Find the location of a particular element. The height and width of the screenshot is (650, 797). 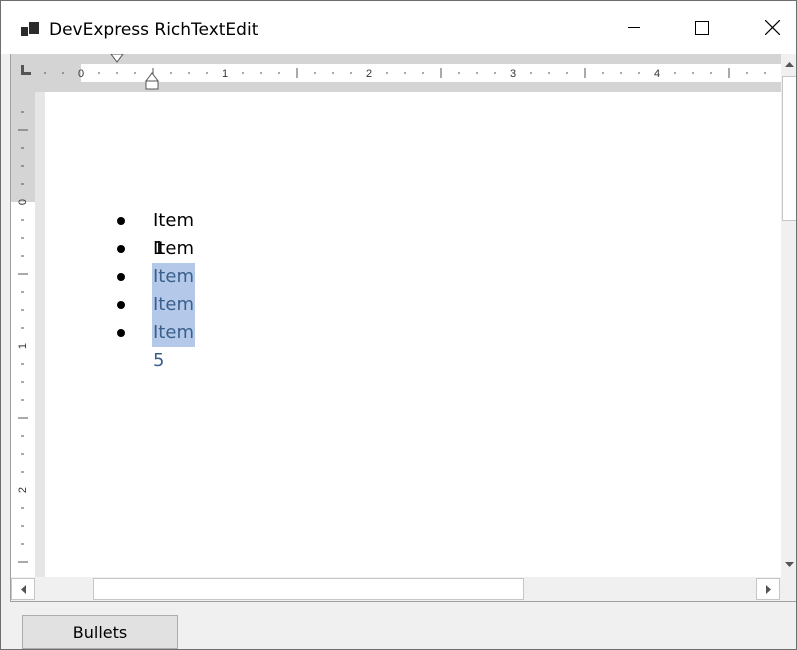

triangle-right-icon is located at coordinates (768, 589).